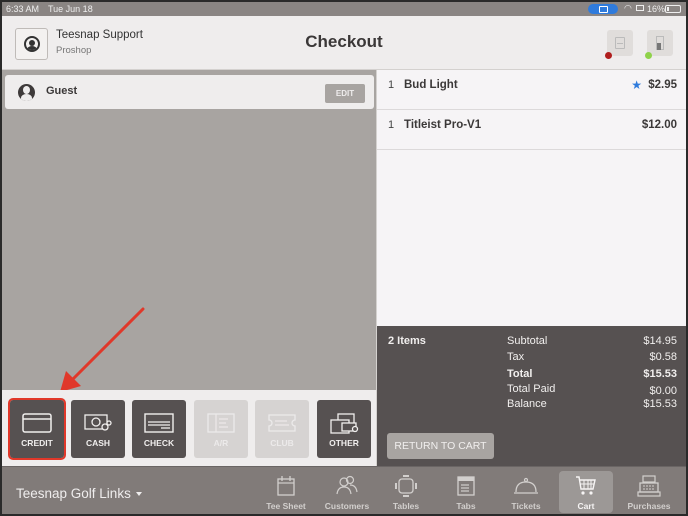 Image resolution: width=688 pixels, height=516 pixels. What do you see at coordinates (608, 55) in the screenshot?
I see `printer-status-dot` at bounding box center [608, 55].